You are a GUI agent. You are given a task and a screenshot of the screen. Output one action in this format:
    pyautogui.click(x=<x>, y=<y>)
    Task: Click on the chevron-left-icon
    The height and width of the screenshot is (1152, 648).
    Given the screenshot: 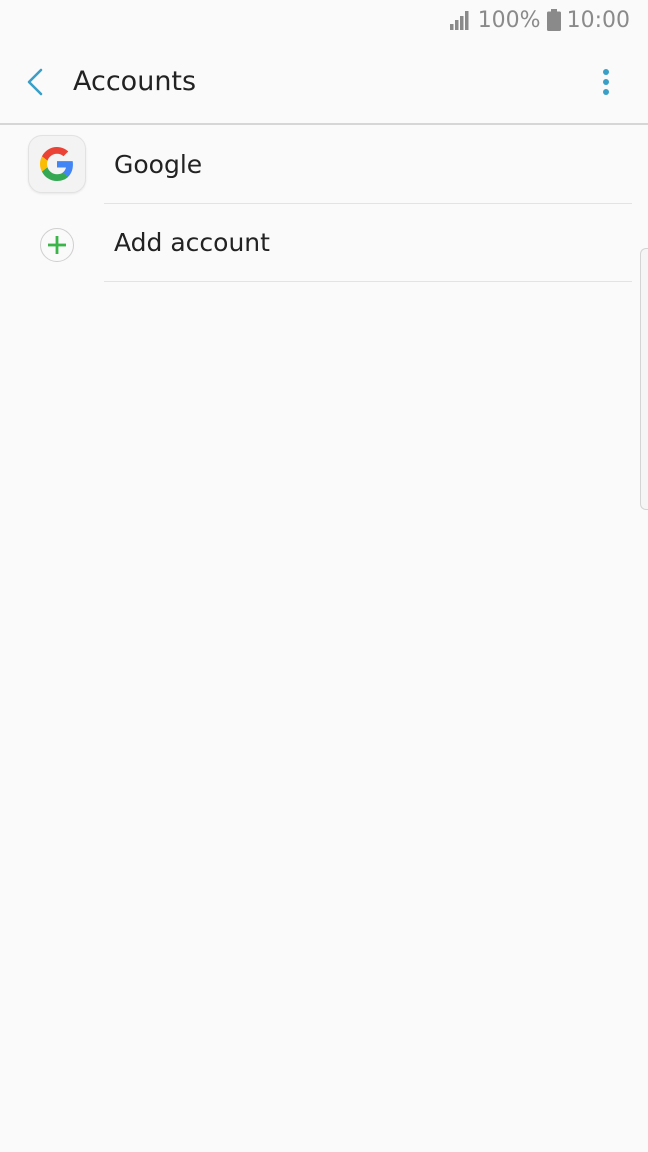 What is the action you would take?
    pyautogui.click(x=35, y=82)
    